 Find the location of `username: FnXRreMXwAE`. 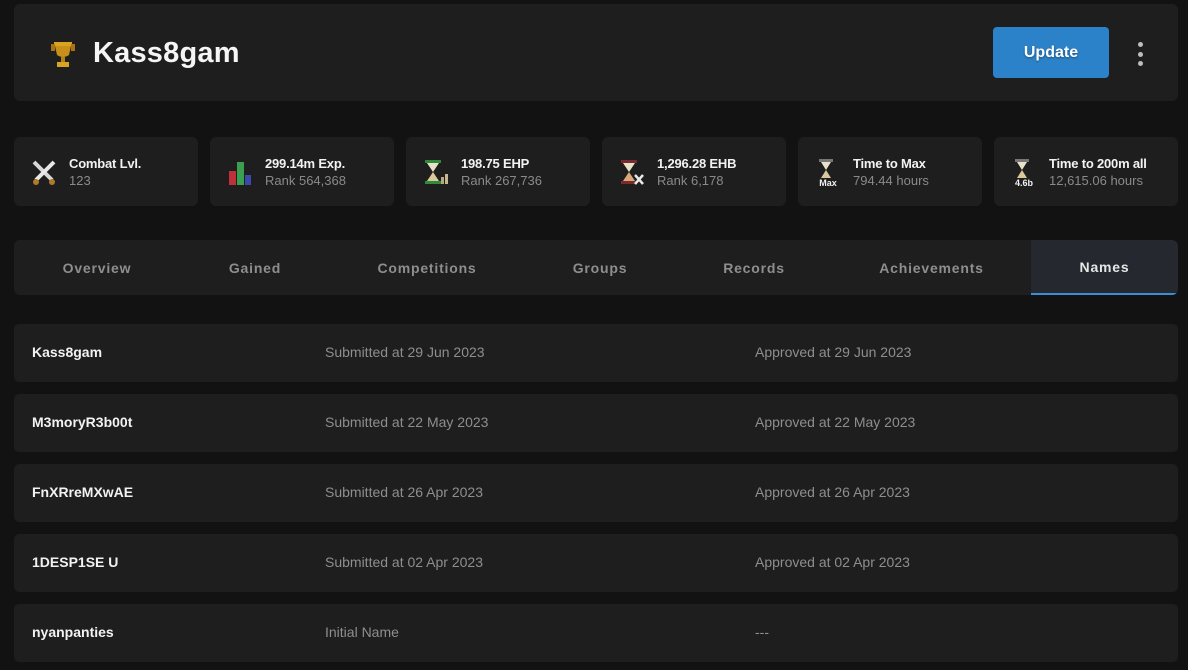

username: FnXRreMXwAE is located at coordinates (83, 492).